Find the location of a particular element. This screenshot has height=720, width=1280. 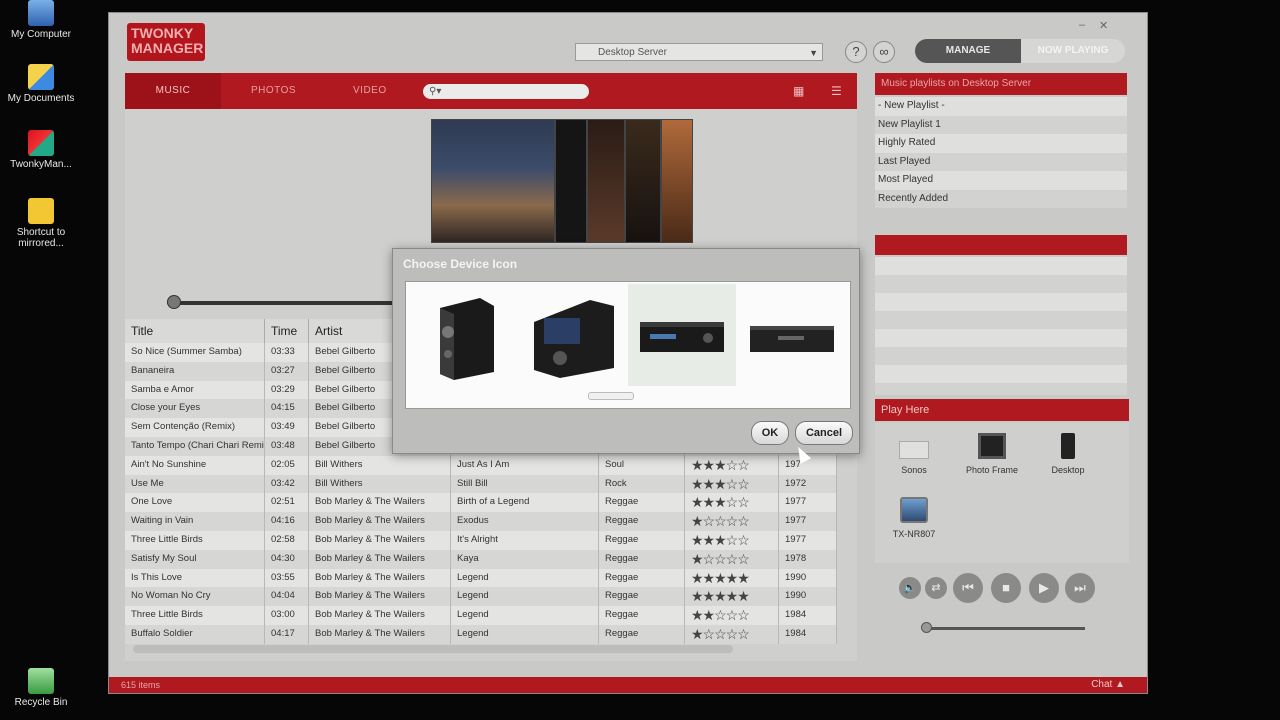

track-album: Exodus is located at coordinates (525, 521).